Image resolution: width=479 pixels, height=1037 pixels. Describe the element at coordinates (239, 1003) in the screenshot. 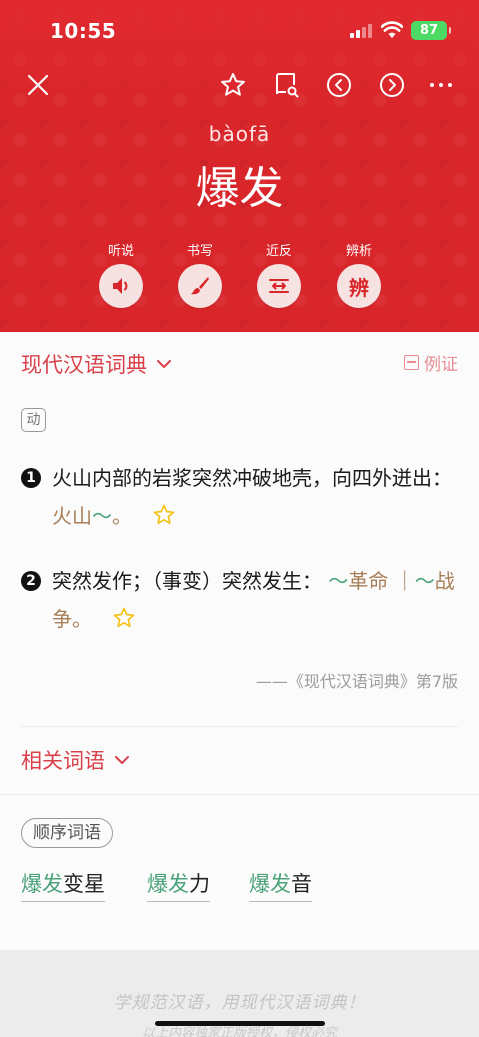

I see `footer-slogan: 学规范汉语，用现代汉语词典！` at that location.